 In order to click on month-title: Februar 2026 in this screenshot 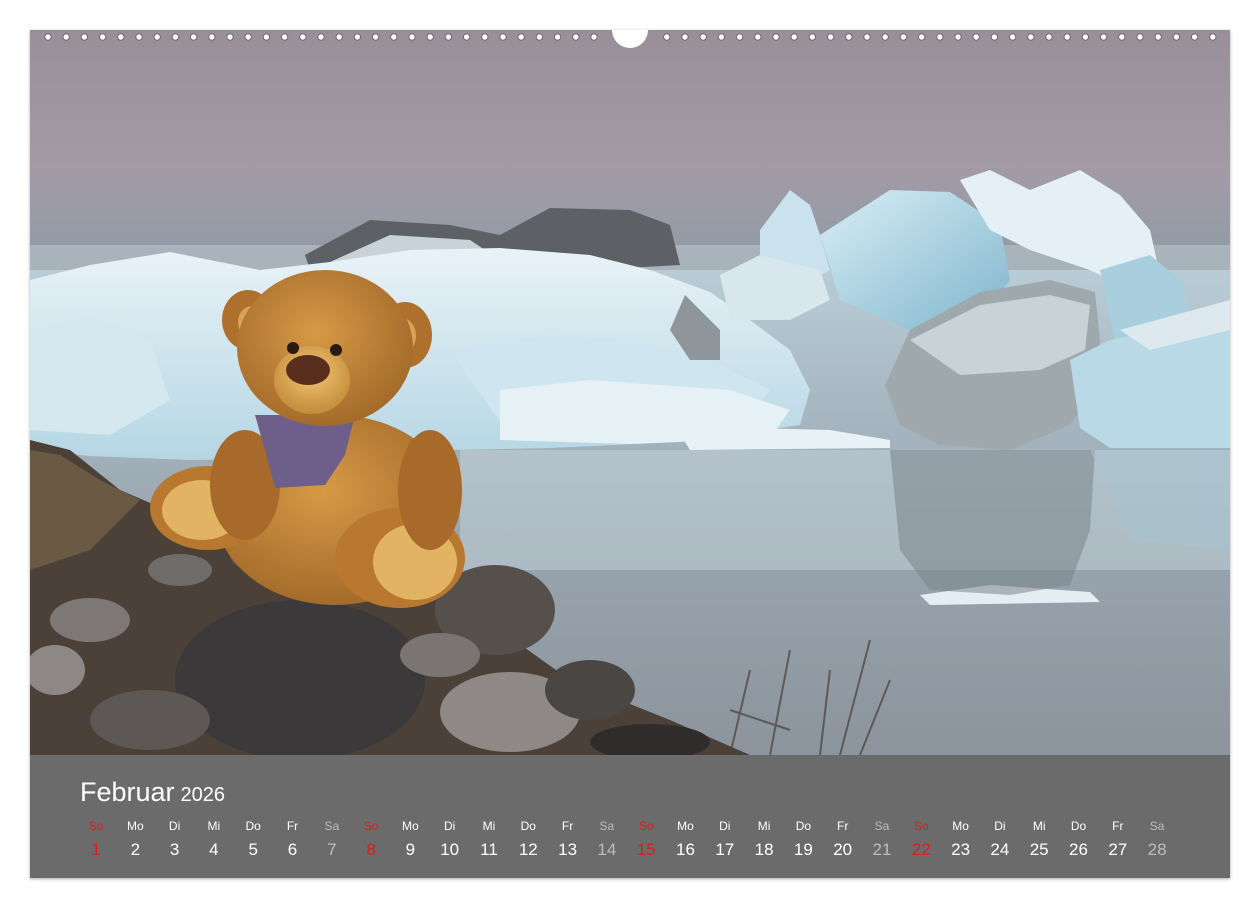, I will do `click(152, 792)`.